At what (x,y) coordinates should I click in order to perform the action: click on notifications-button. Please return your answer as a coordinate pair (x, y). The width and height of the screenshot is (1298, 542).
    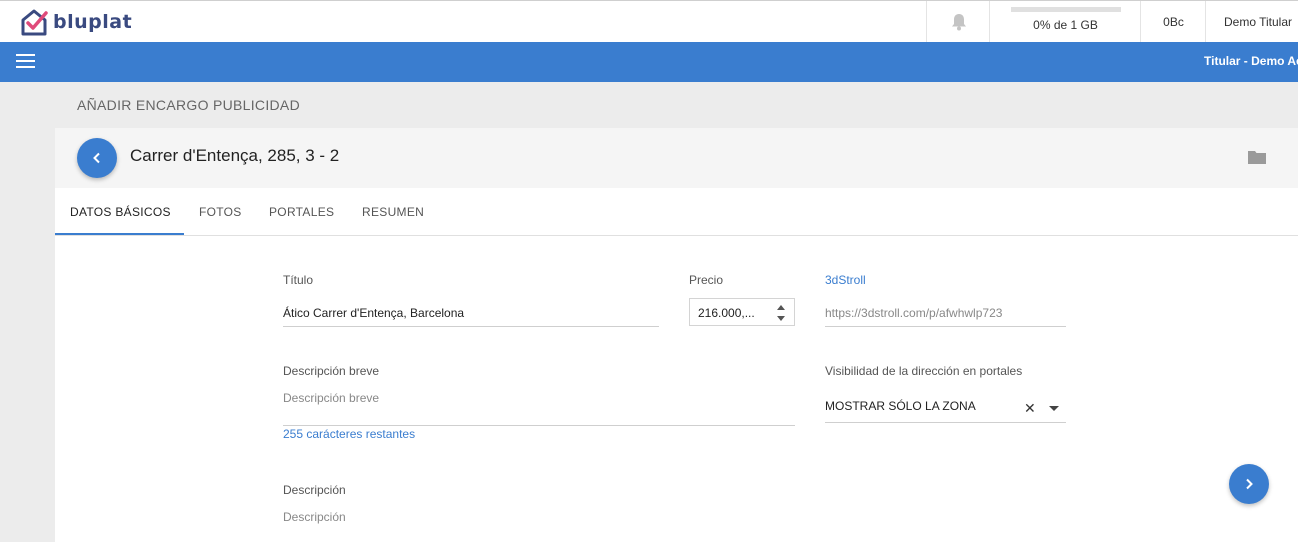
    Looking at the image, I should click on (958, 22).